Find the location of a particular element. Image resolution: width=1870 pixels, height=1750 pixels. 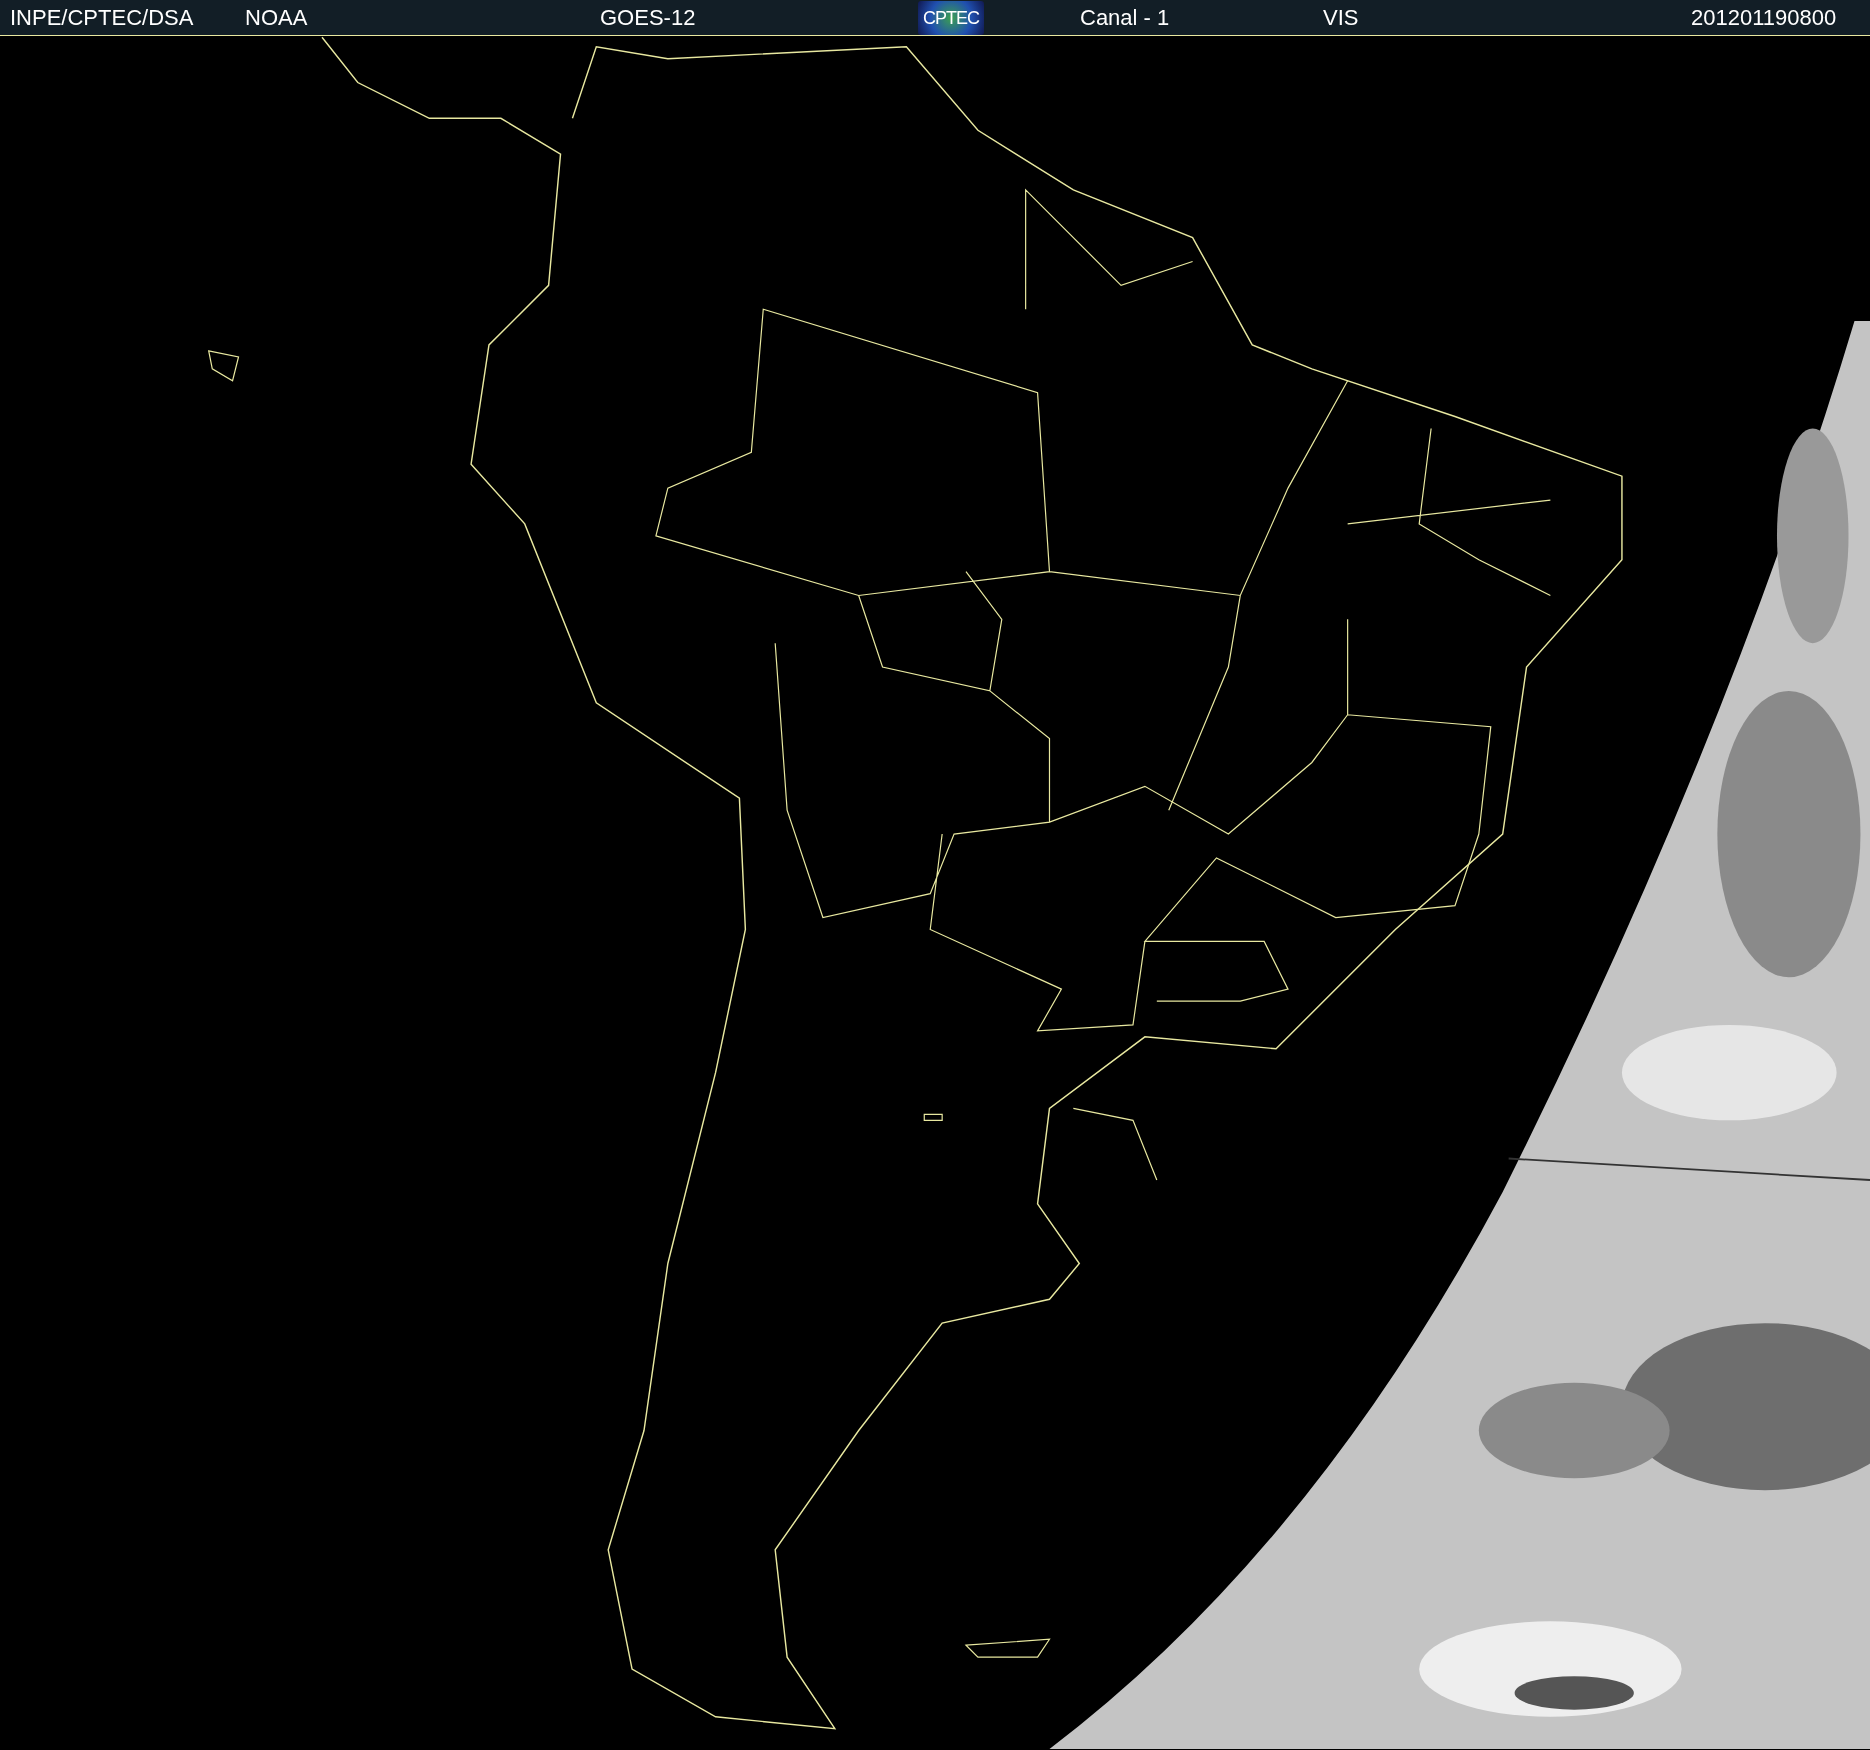

header-label: Canal - 1 is located at coordinates (1125, 17).